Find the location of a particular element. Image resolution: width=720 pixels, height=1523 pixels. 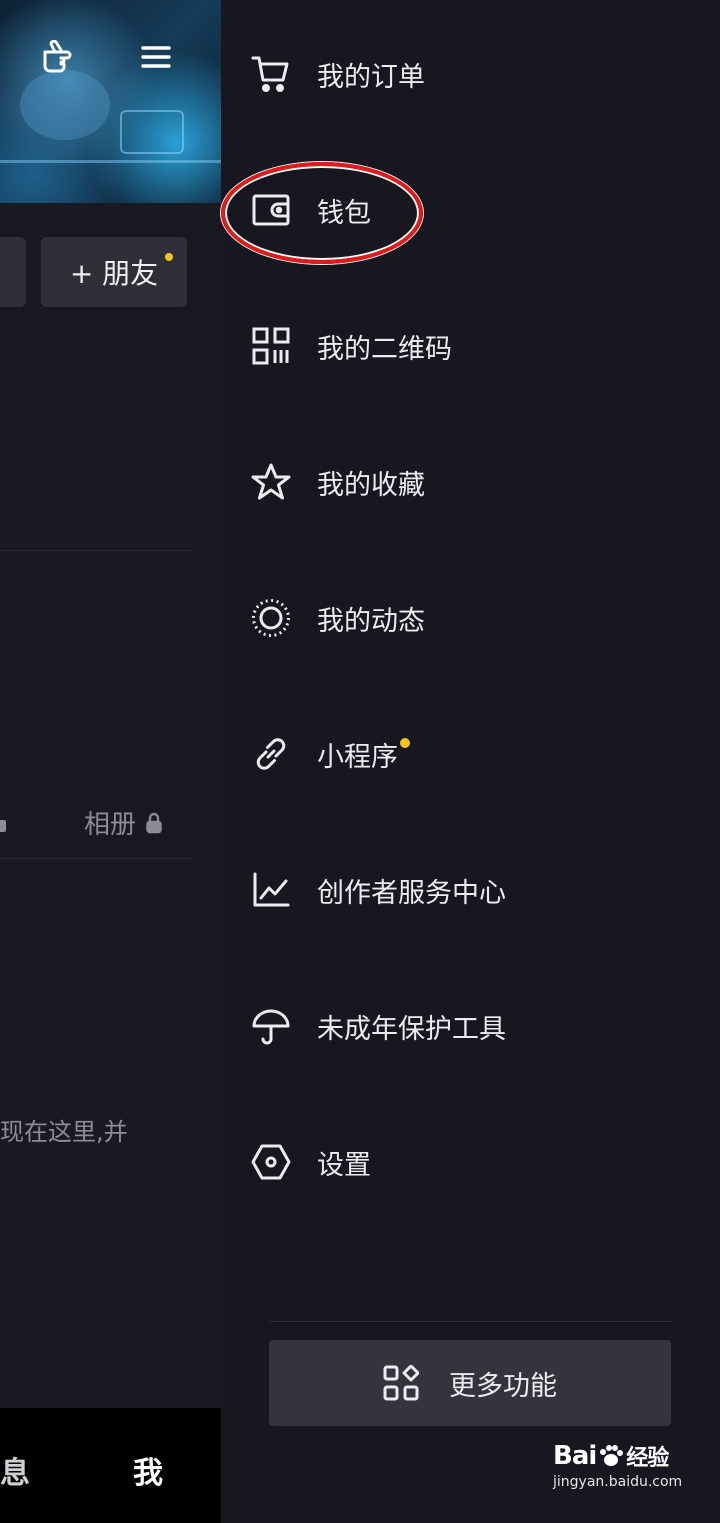

menu-item-favorites: 我的收藏 is located at coordinates (337, 482).